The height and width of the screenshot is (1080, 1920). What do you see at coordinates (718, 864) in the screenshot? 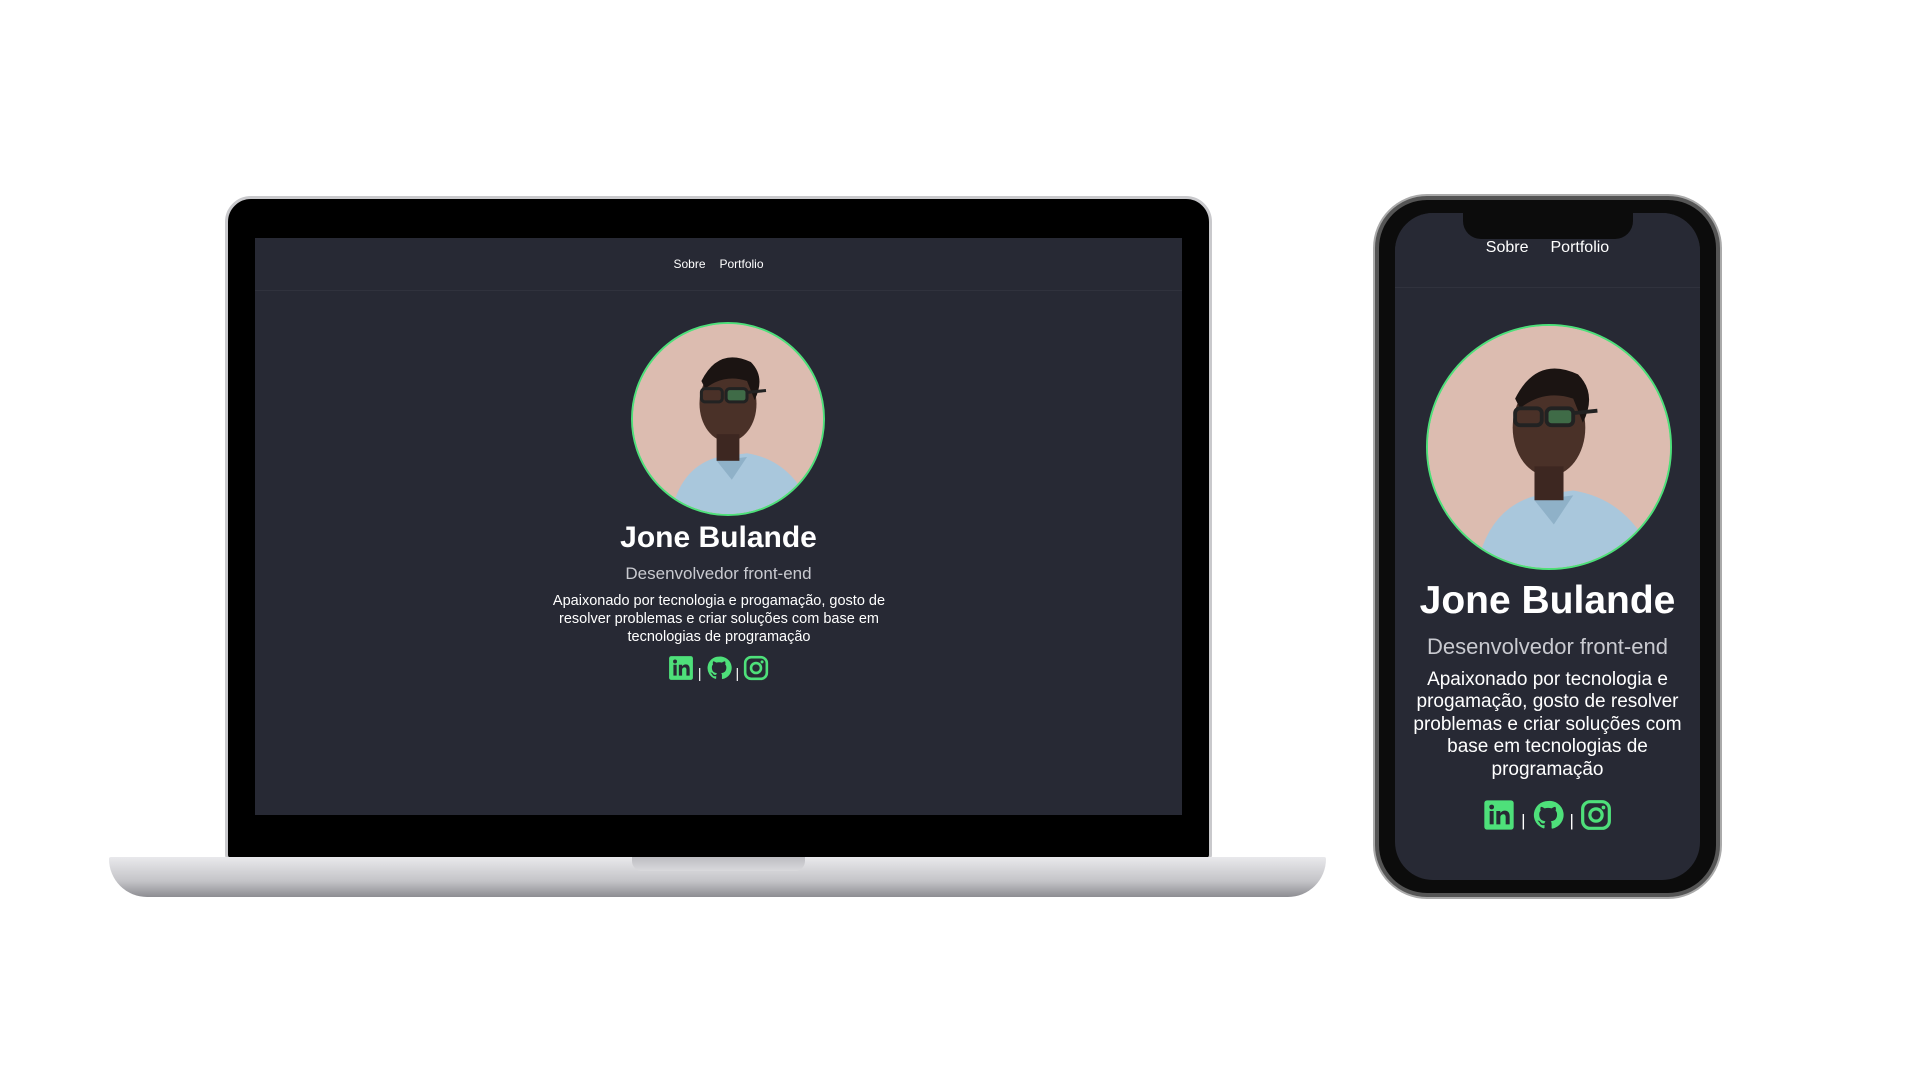
I see `laptop-hinge` at bounding box center [718, 864].